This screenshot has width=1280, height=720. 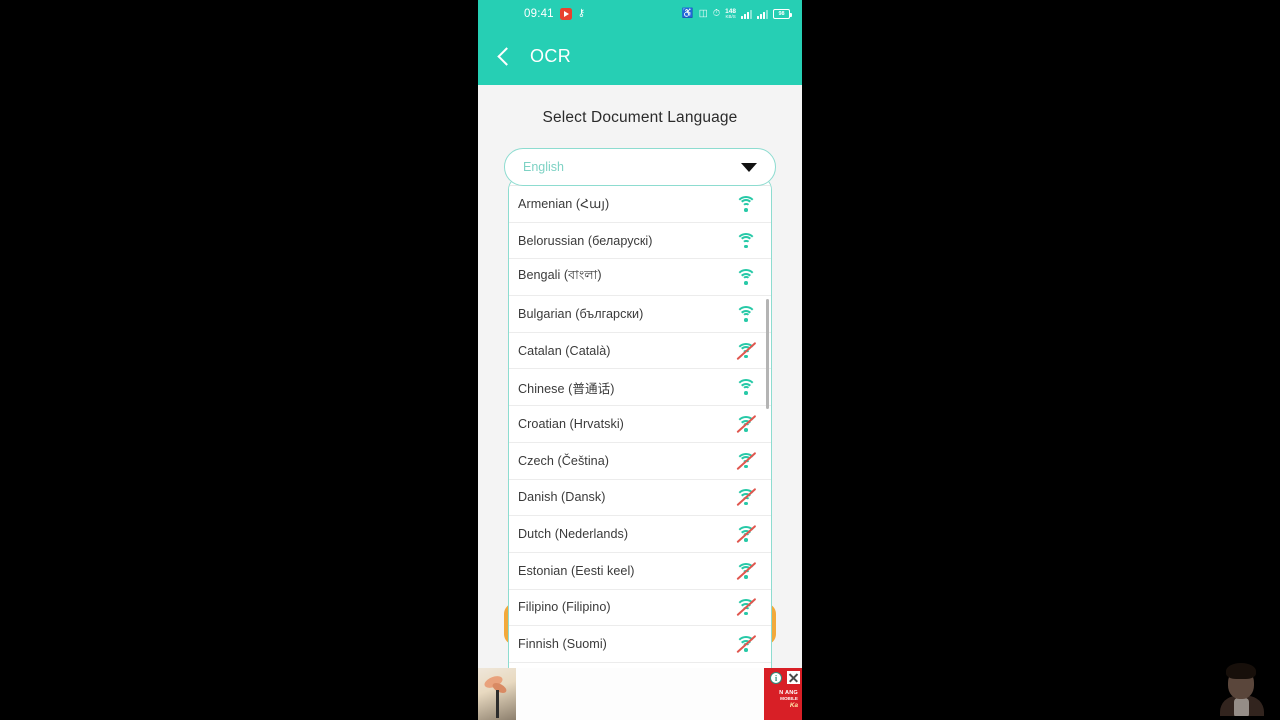 I want to click on network-speed-icon: 148 KB/S, so click(x=730, y=14).